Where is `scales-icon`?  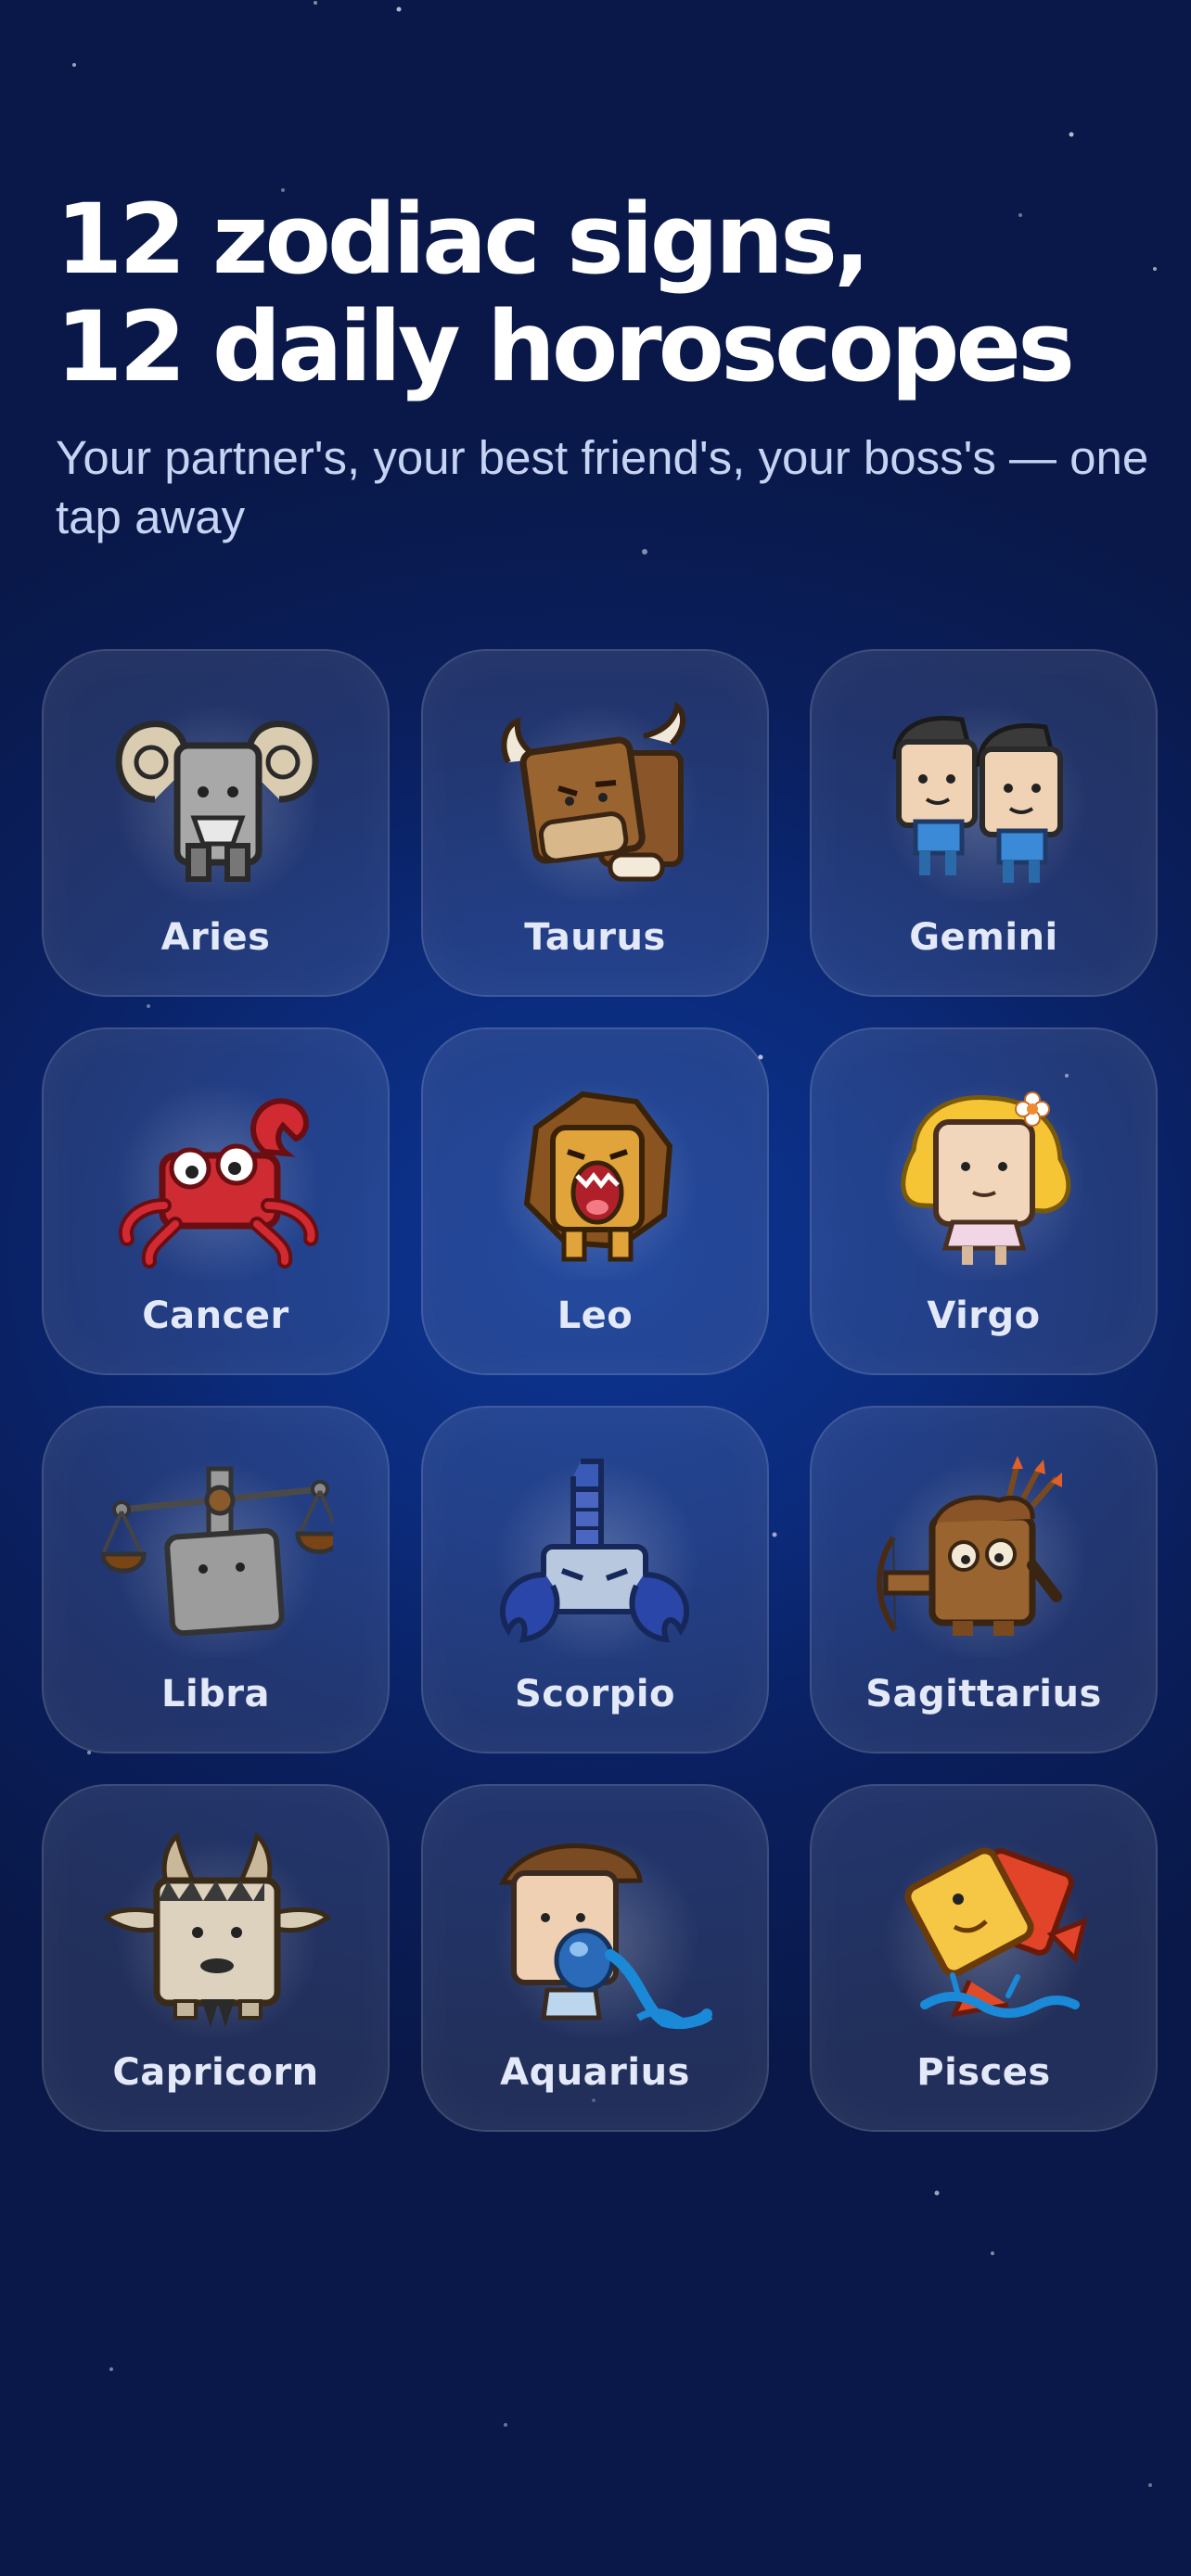 scales-icon is located at coordinates (217, 1552).